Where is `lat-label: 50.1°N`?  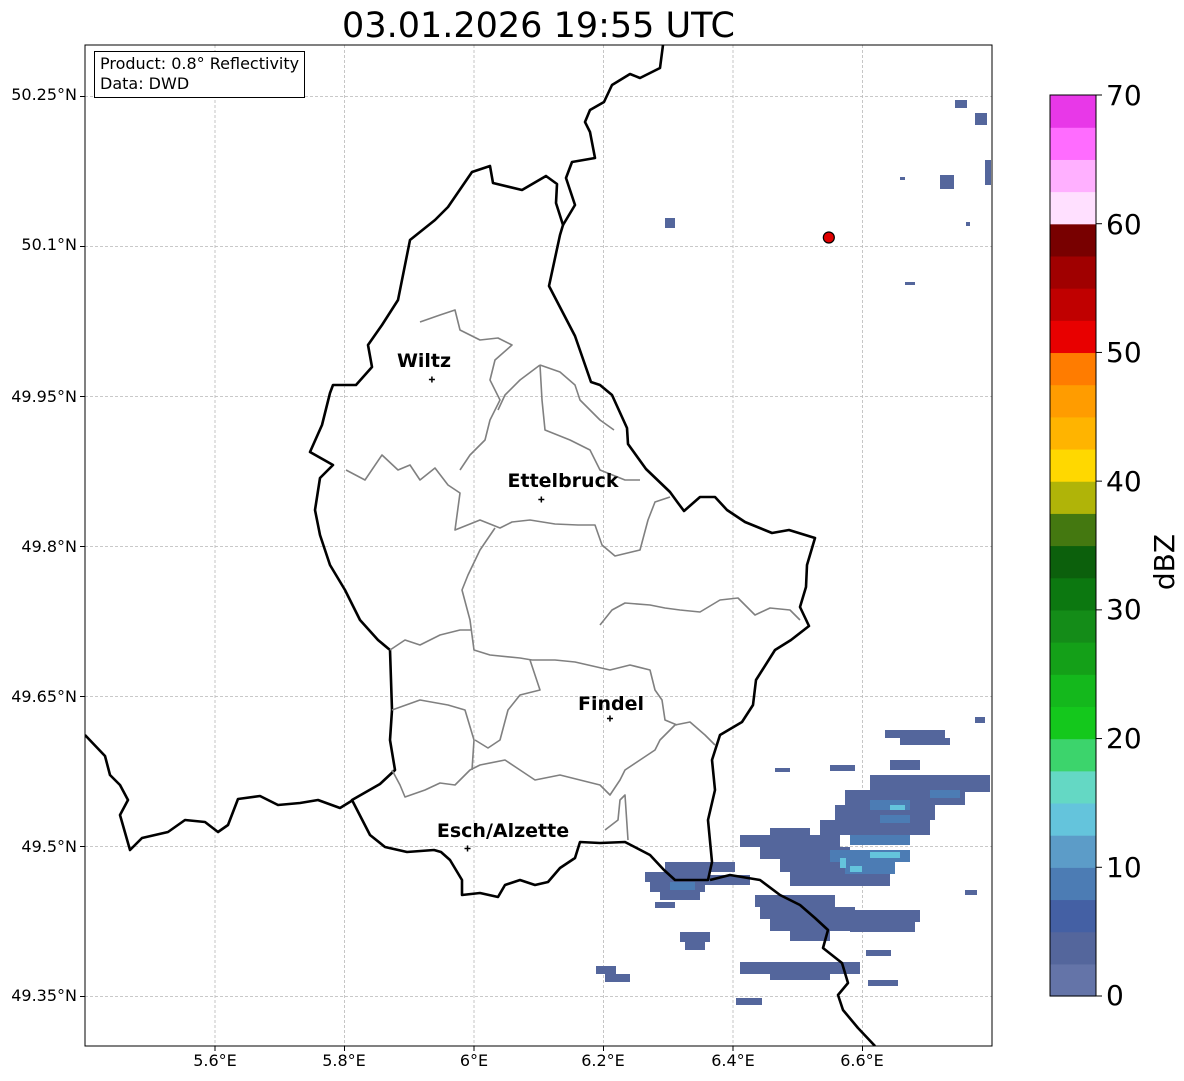 lat-label: 50.1°N is located at coordinates (49, 244).